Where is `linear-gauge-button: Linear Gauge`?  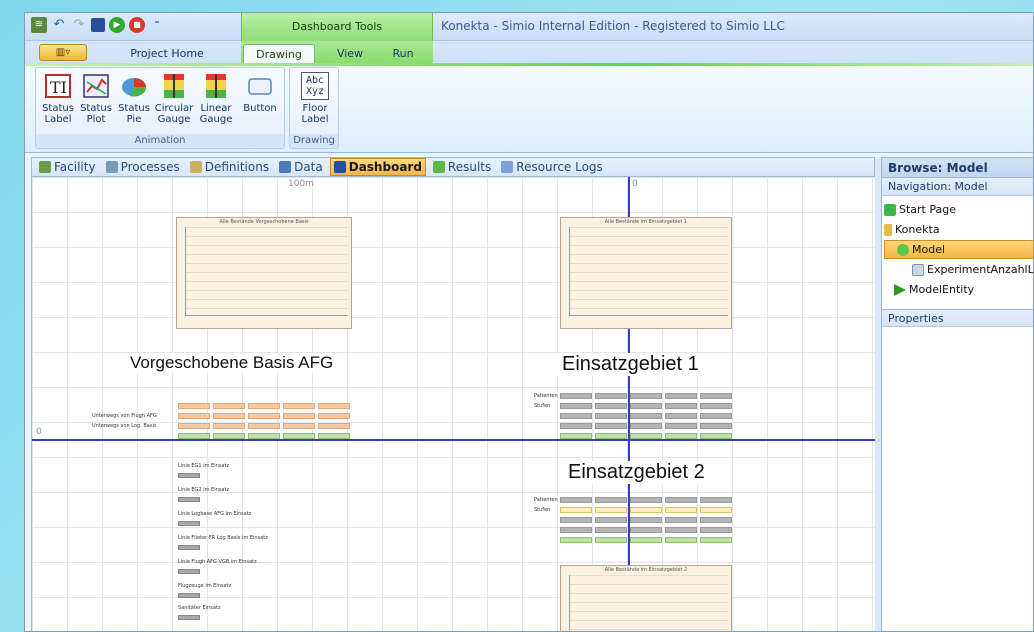
linear-gauge-button: Linear Gauge is located at coordinates (216, 98).